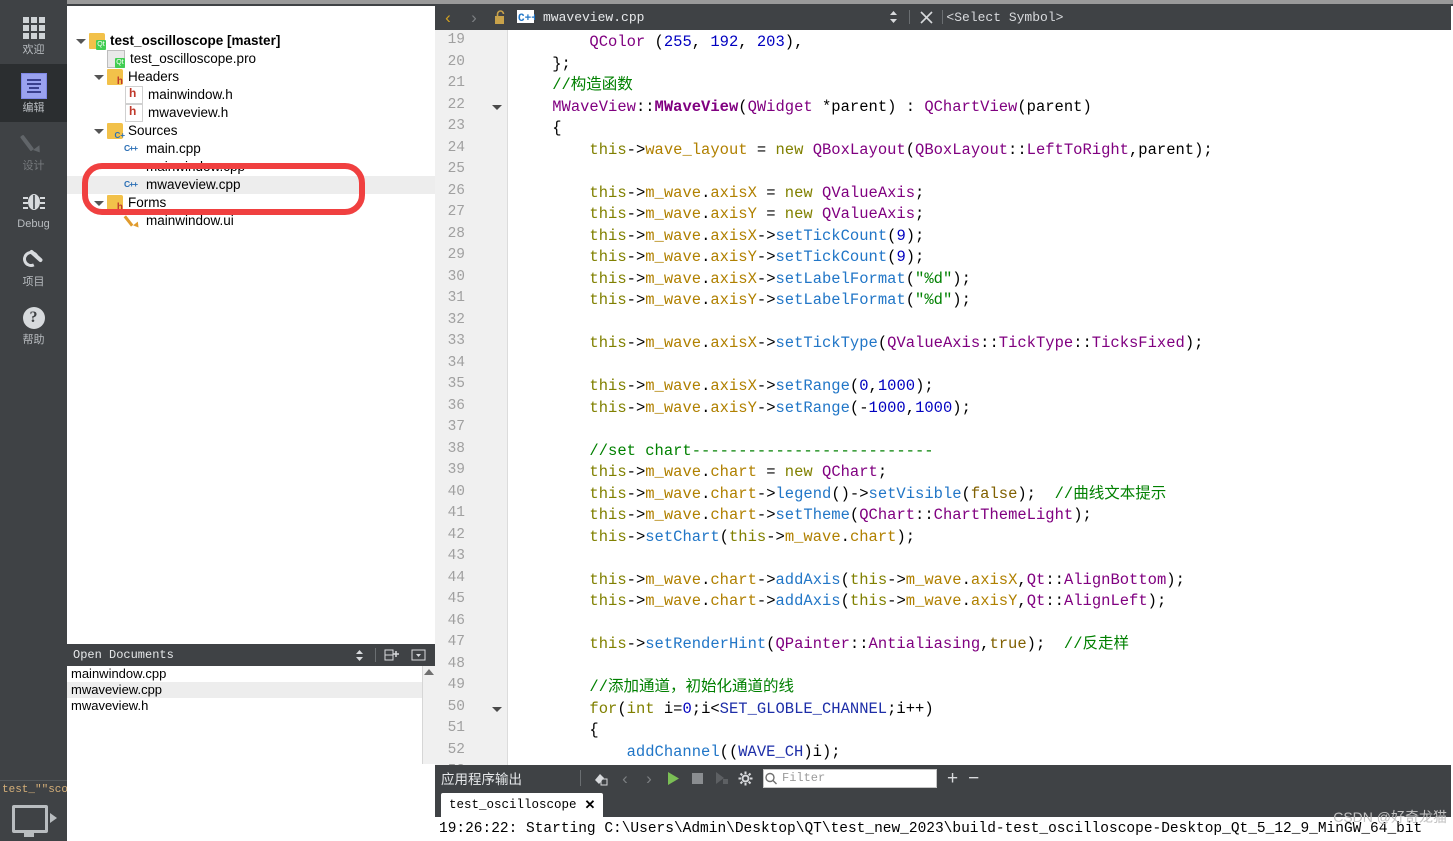 Image resolution: width=1453 pixels, height=841 pixels. What do you see at coordinates (673, 778) in the screenshot?
I see `run-icon` at bounding box center [673, 778].